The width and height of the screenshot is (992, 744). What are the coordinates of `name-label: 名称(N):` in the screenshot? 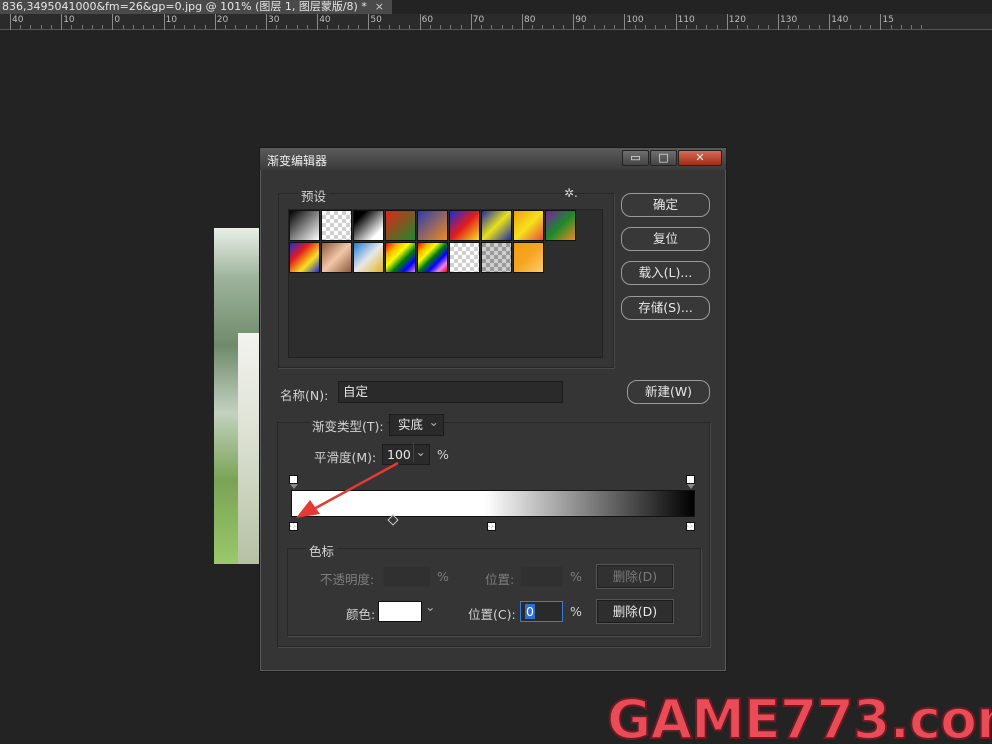 It's located at (304, 395).